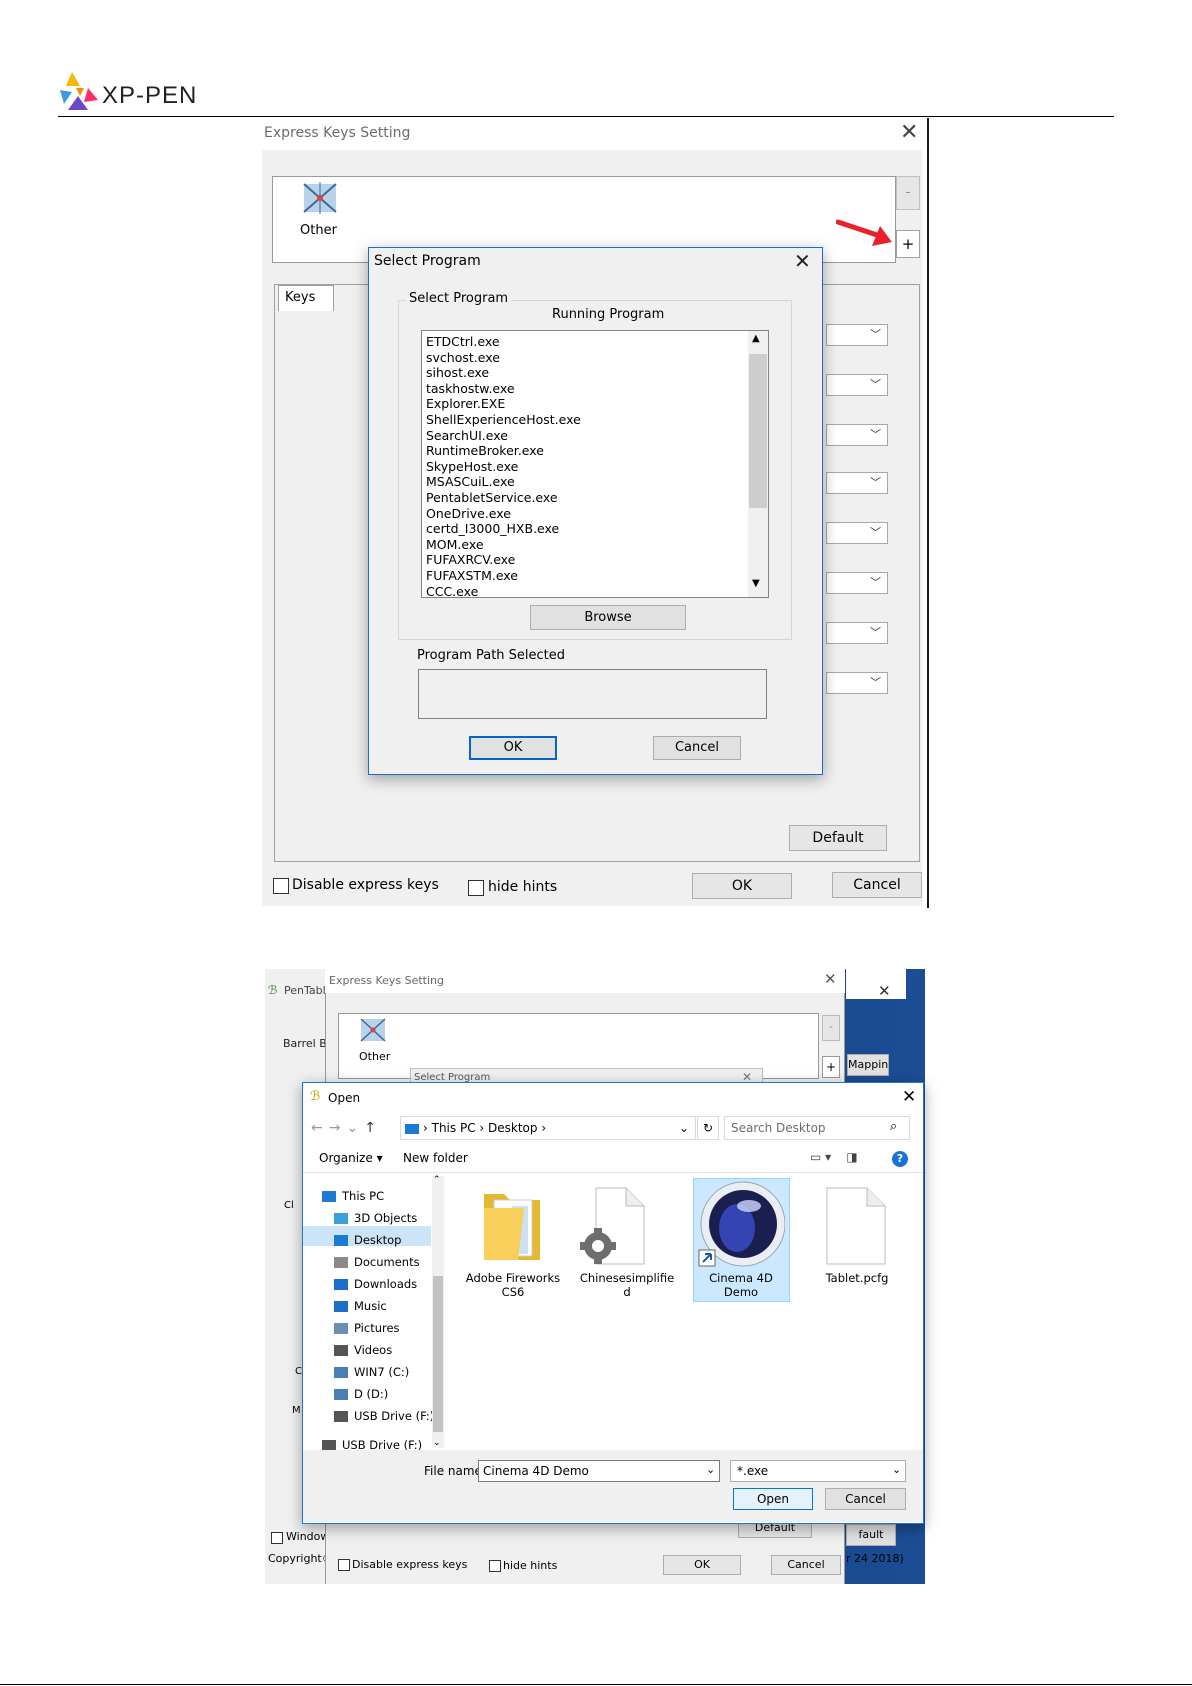  Describe the element at coordinates (597, 560) in the screenshot. I see `list-item: FUFAXRCV.exe` at that location.